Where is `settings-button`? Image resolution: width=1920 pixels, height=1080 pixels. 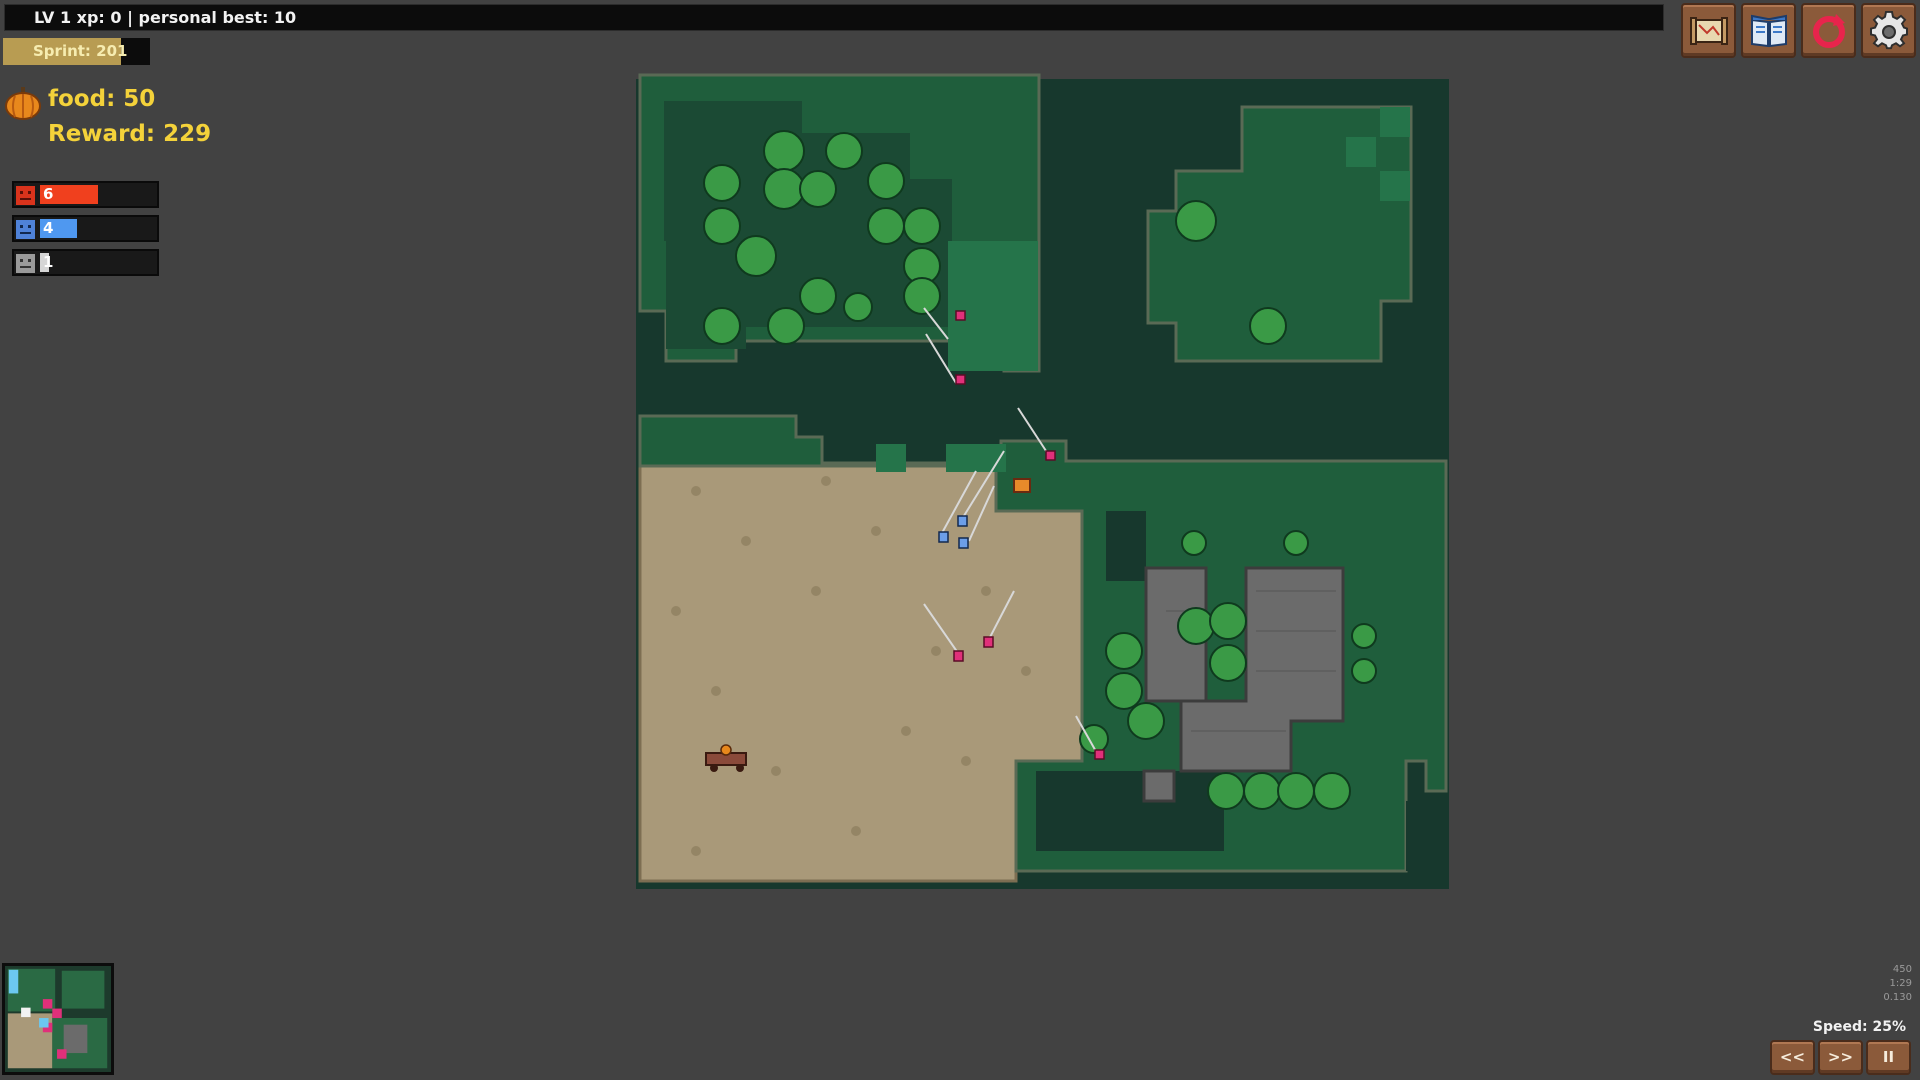
settings-button is located at coordinates (1888, 30).